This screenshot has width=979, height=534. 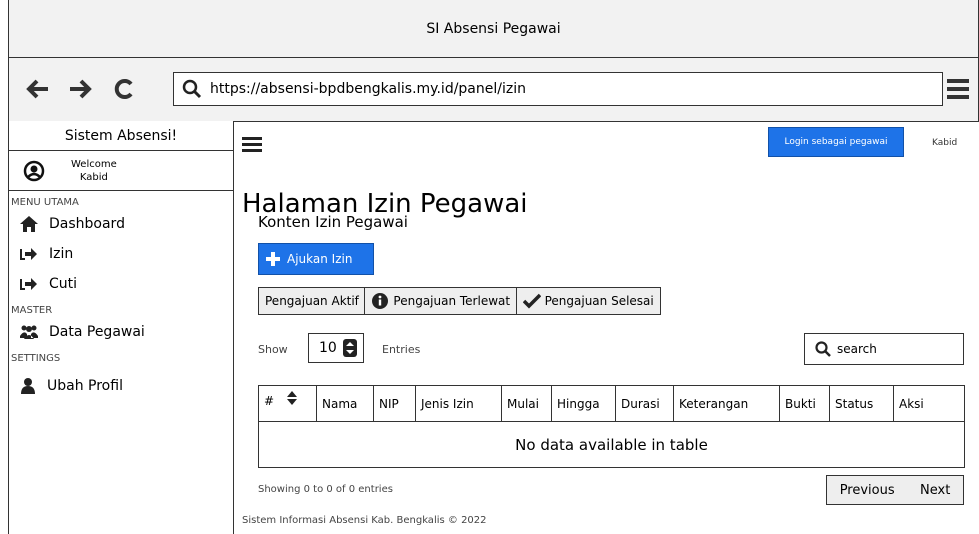 What do you see at coordinates (252, 146) in the screenshot?
I see `menu-toggle-icon` at bounding box center [252, 146].